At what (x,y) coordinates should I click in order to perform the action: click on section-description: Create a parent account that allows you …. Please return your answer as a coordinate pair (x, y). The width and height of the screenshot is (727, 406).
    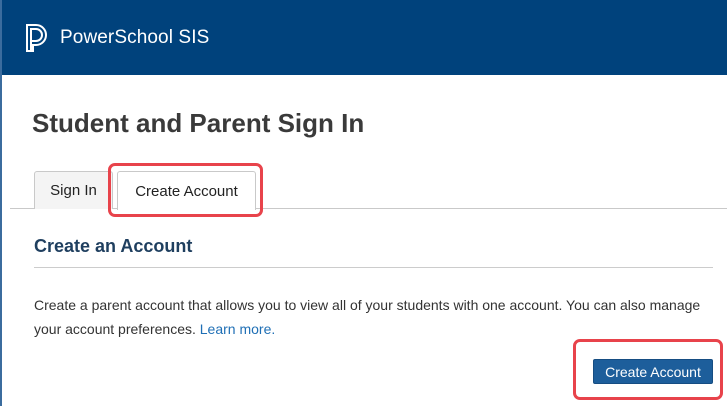
    Looking at the image, I should click on (369, 317).